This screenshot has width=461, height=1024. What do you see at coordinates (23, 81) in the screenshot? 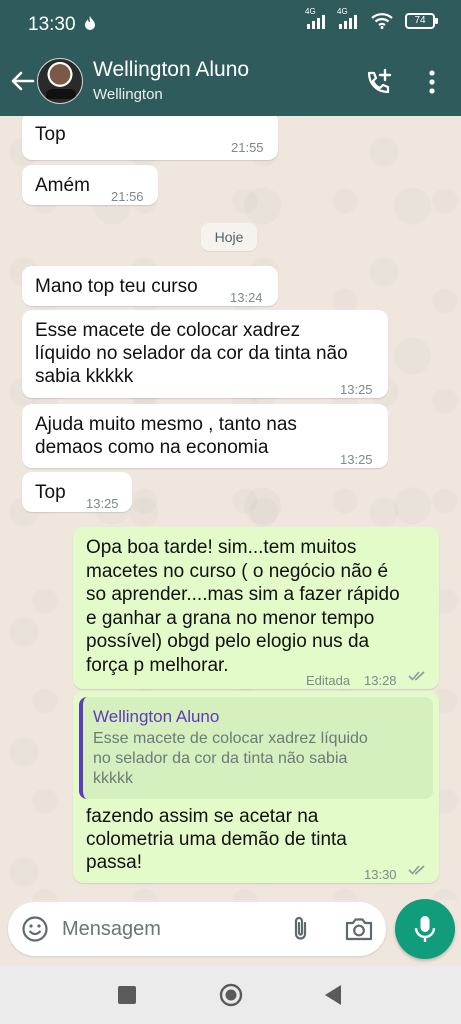
I see `back-arrow-icon` at bounding box center [23, 81].